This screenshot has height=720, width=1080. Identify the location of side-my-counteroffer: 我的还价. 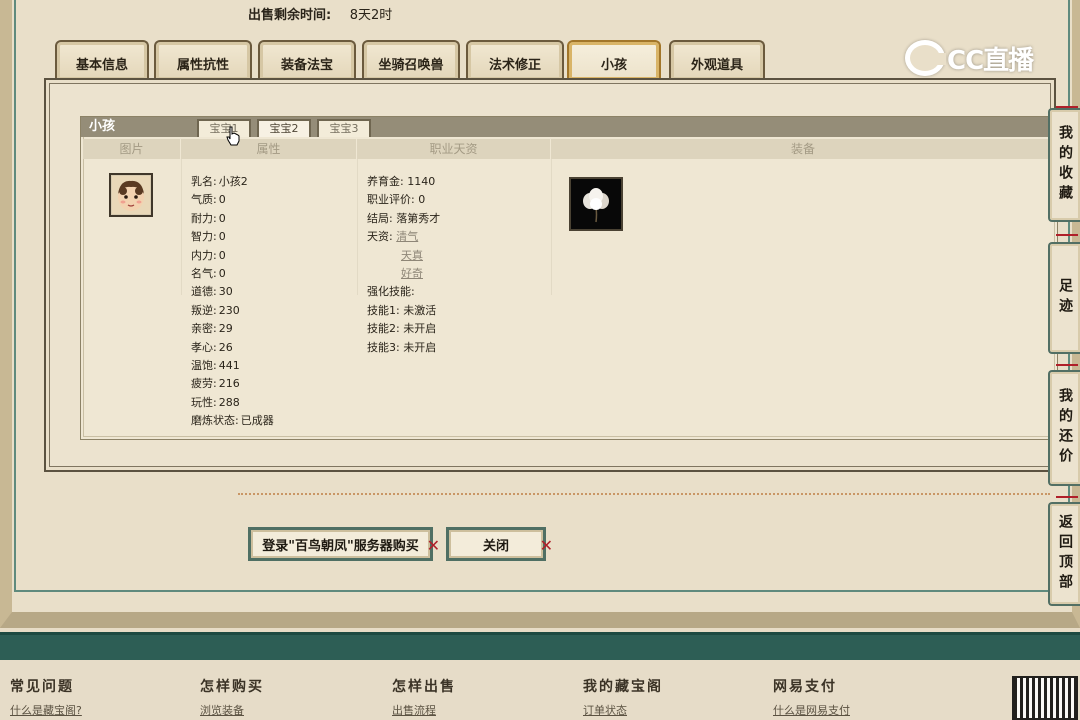
(1064, 425).